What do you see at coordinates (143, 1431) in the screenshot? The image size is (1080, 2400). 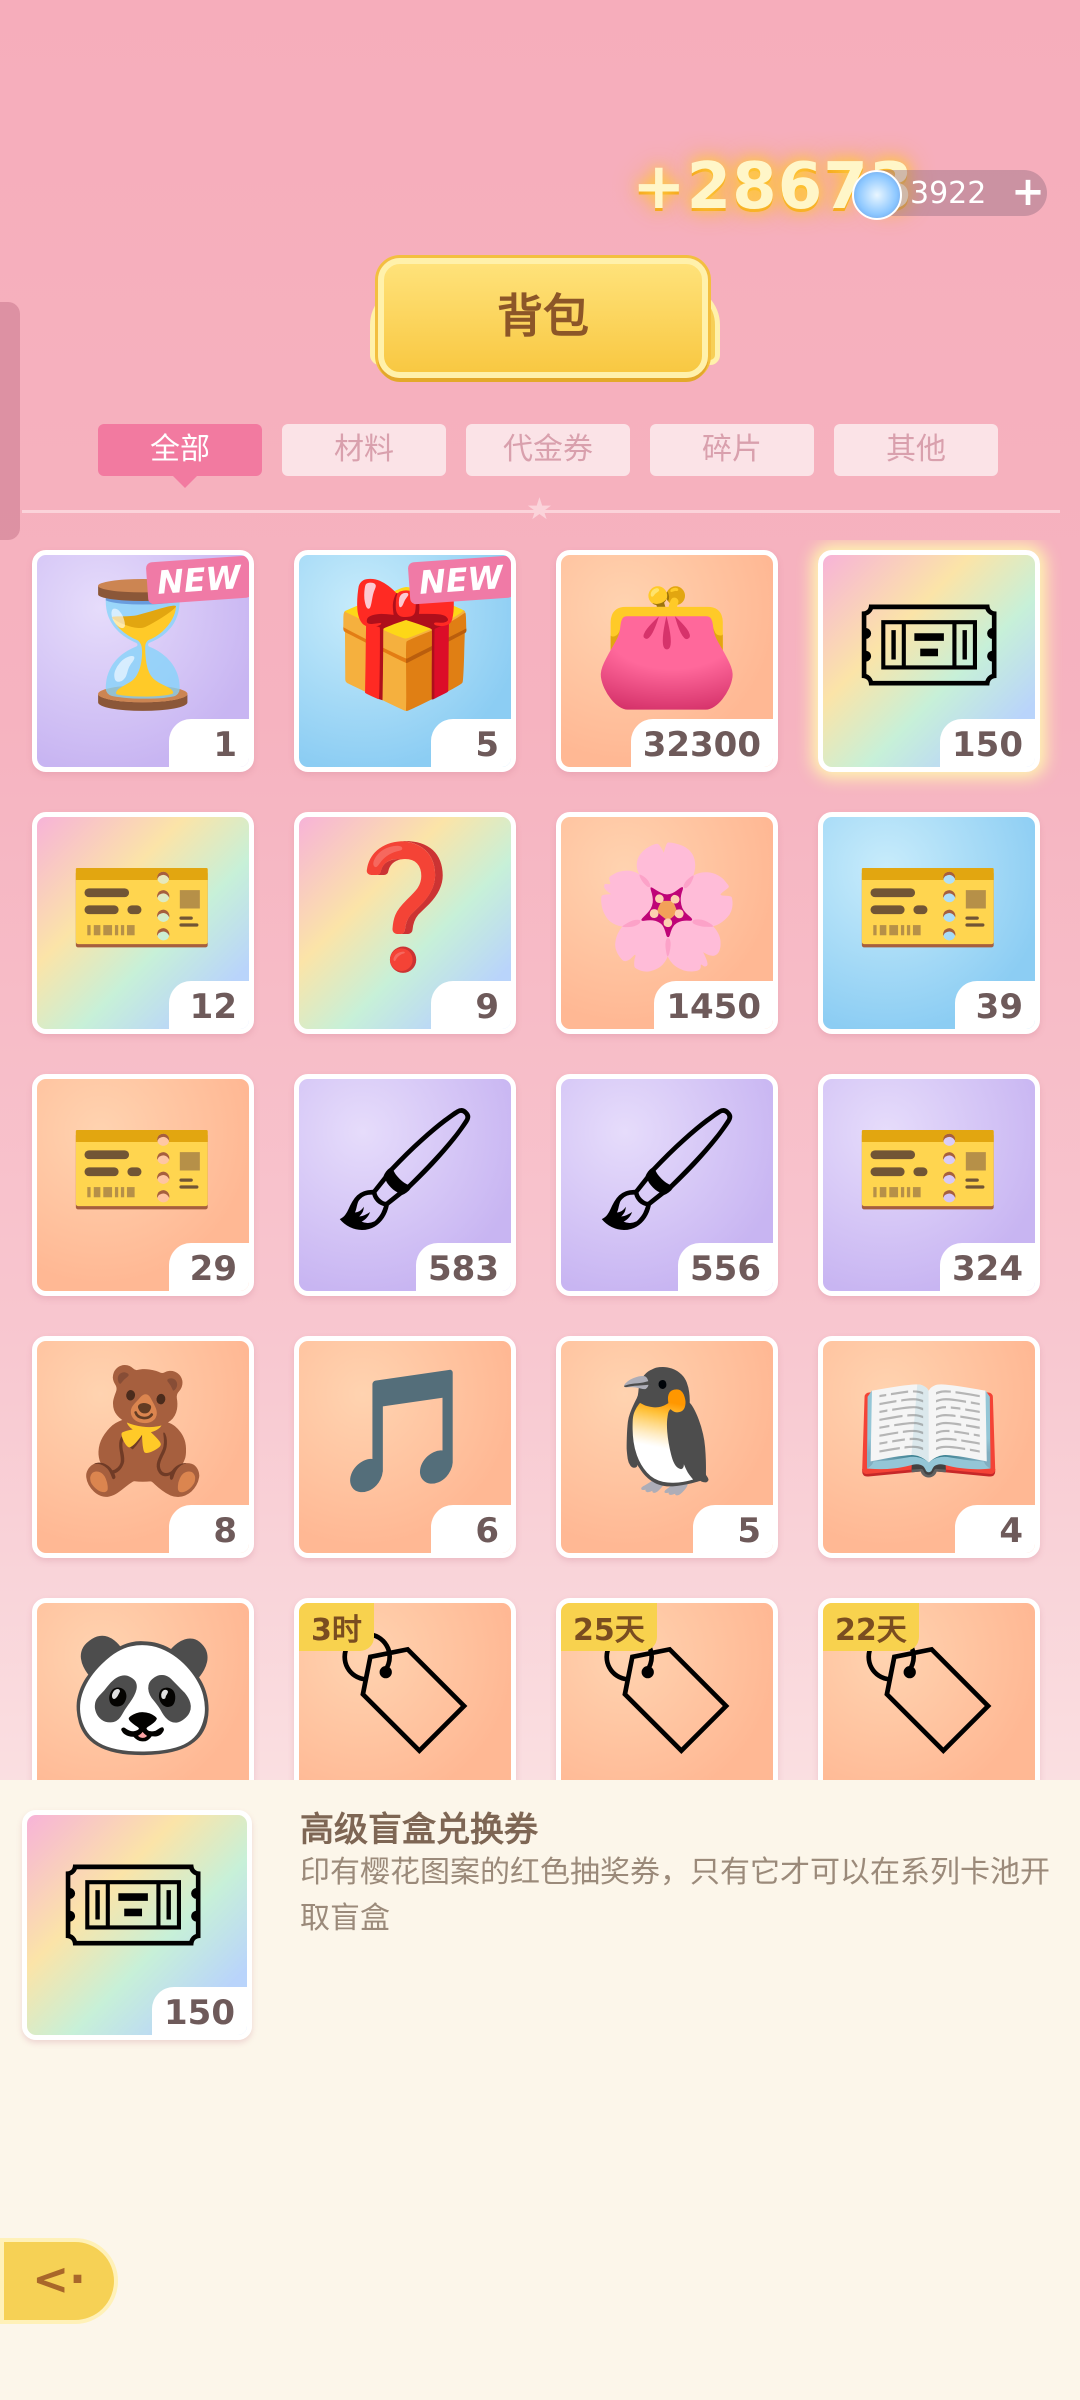 I see `puzzle-box-icon: 🧸` at bounding box center [143, 1431].